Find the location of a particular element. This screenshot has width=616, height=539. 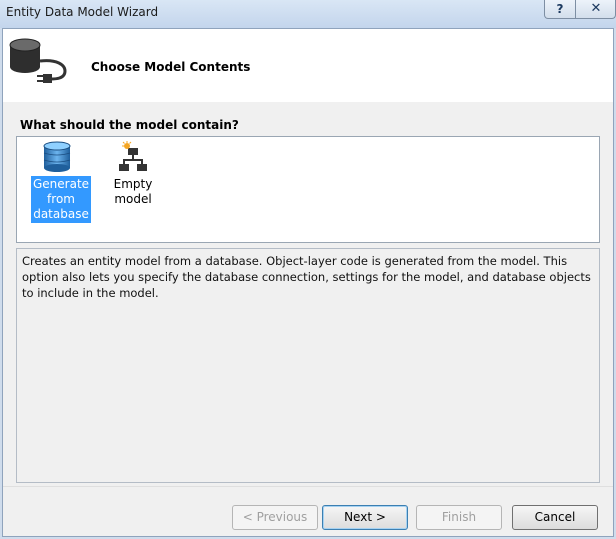

finish-button: Finish is located at coordinates (459, 517).